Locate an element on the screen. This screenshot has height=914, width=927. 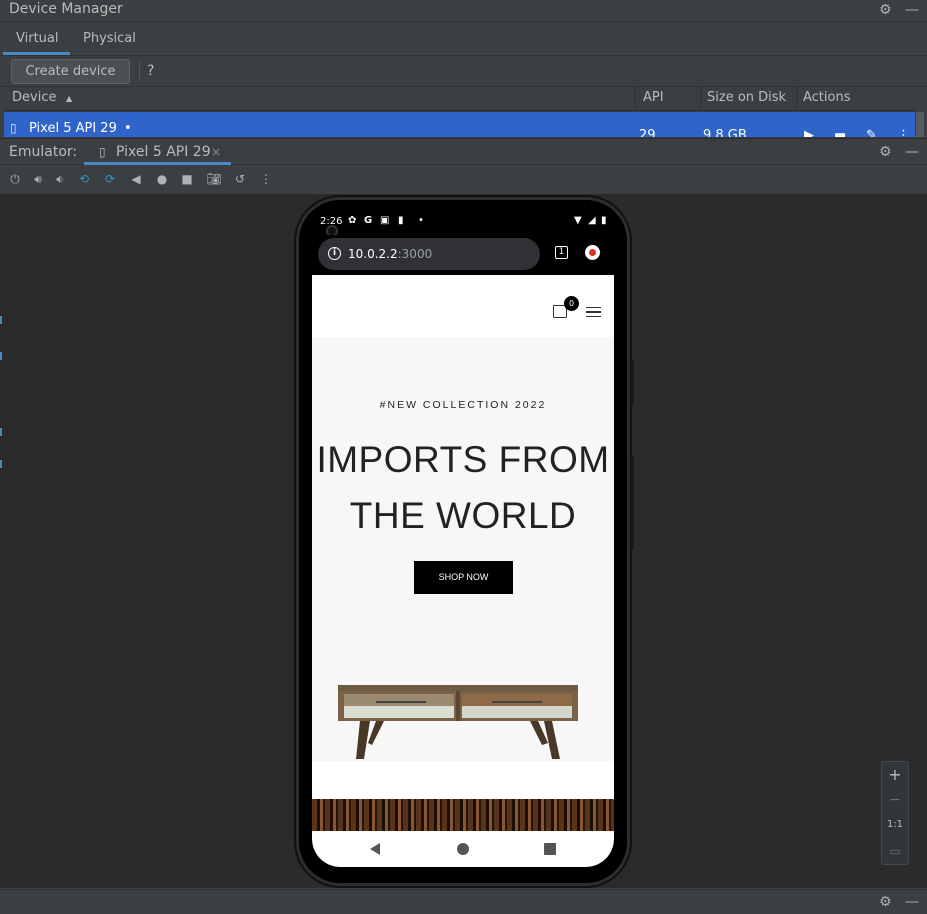
back-icon: ◀ is located at coordinates (136, 179).